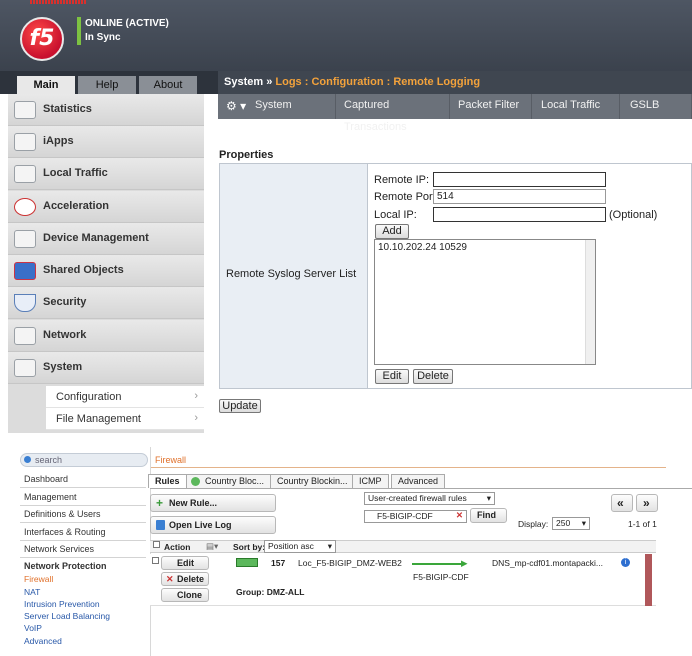  I want to click on menu-local-traffic: Local Traffic, so click(106, 174).